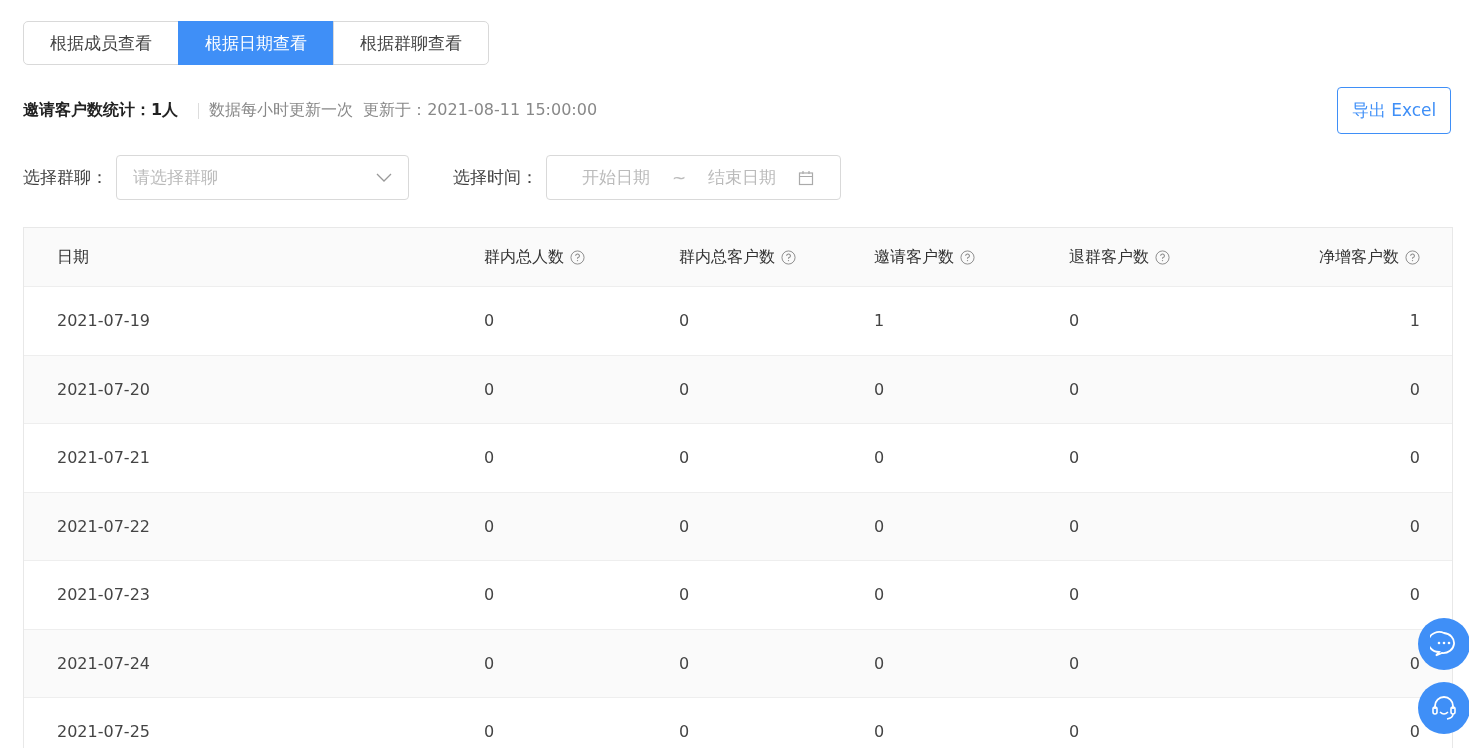 The width and height of the screenshot is (1469, 748). I want to click on column-header: 日期, so click(73, 257).